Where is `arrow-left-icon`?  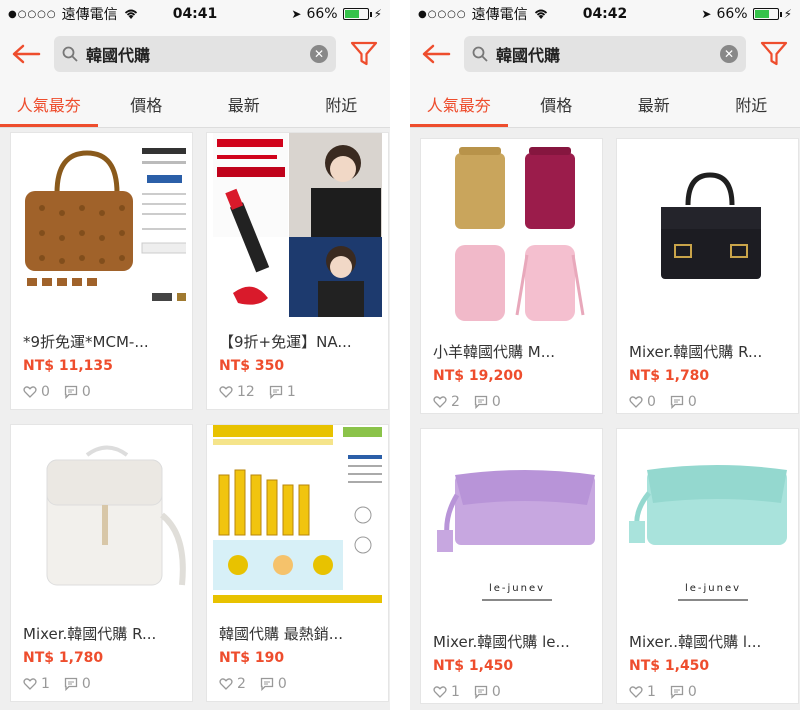 arrow-left-icon is located at coordinates (26, 54).